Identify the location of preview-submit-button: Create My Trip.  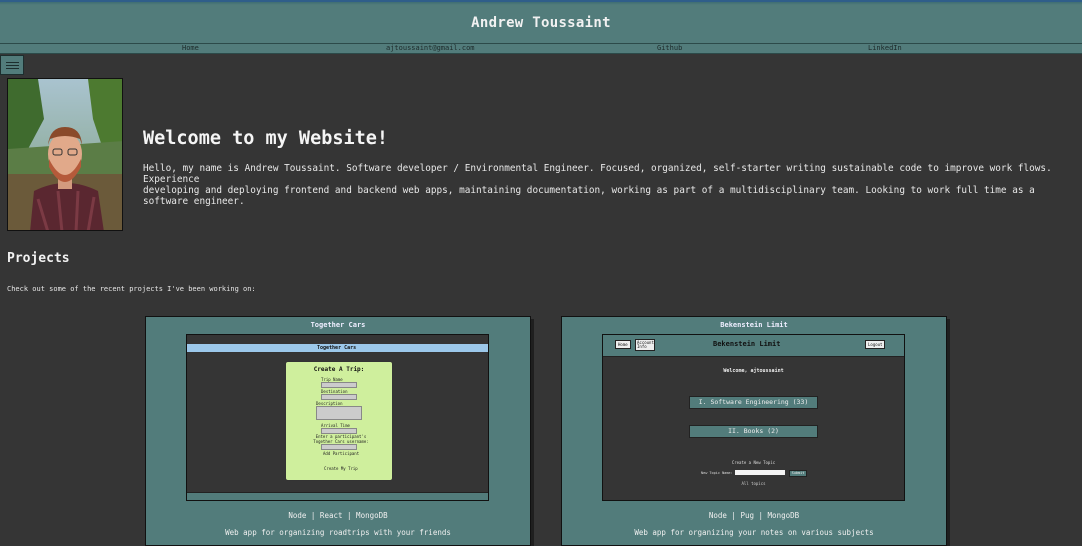
(341, 468).